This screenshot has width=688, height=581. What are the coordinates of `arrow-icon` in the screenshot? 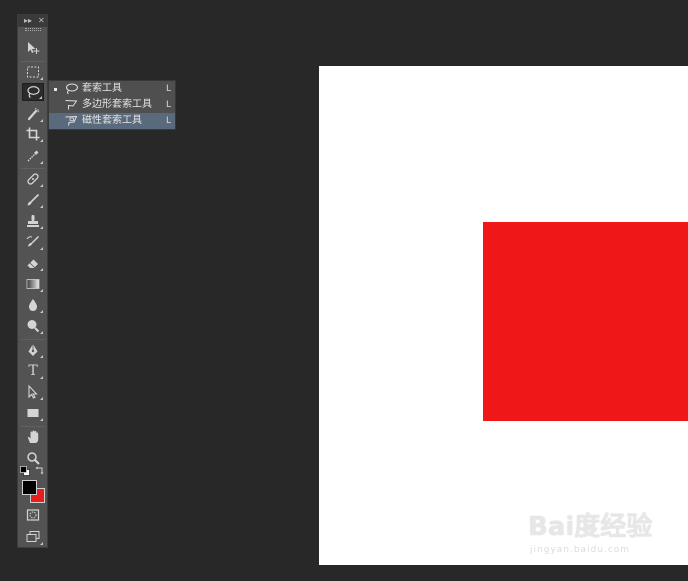 It's located at (33, 391).